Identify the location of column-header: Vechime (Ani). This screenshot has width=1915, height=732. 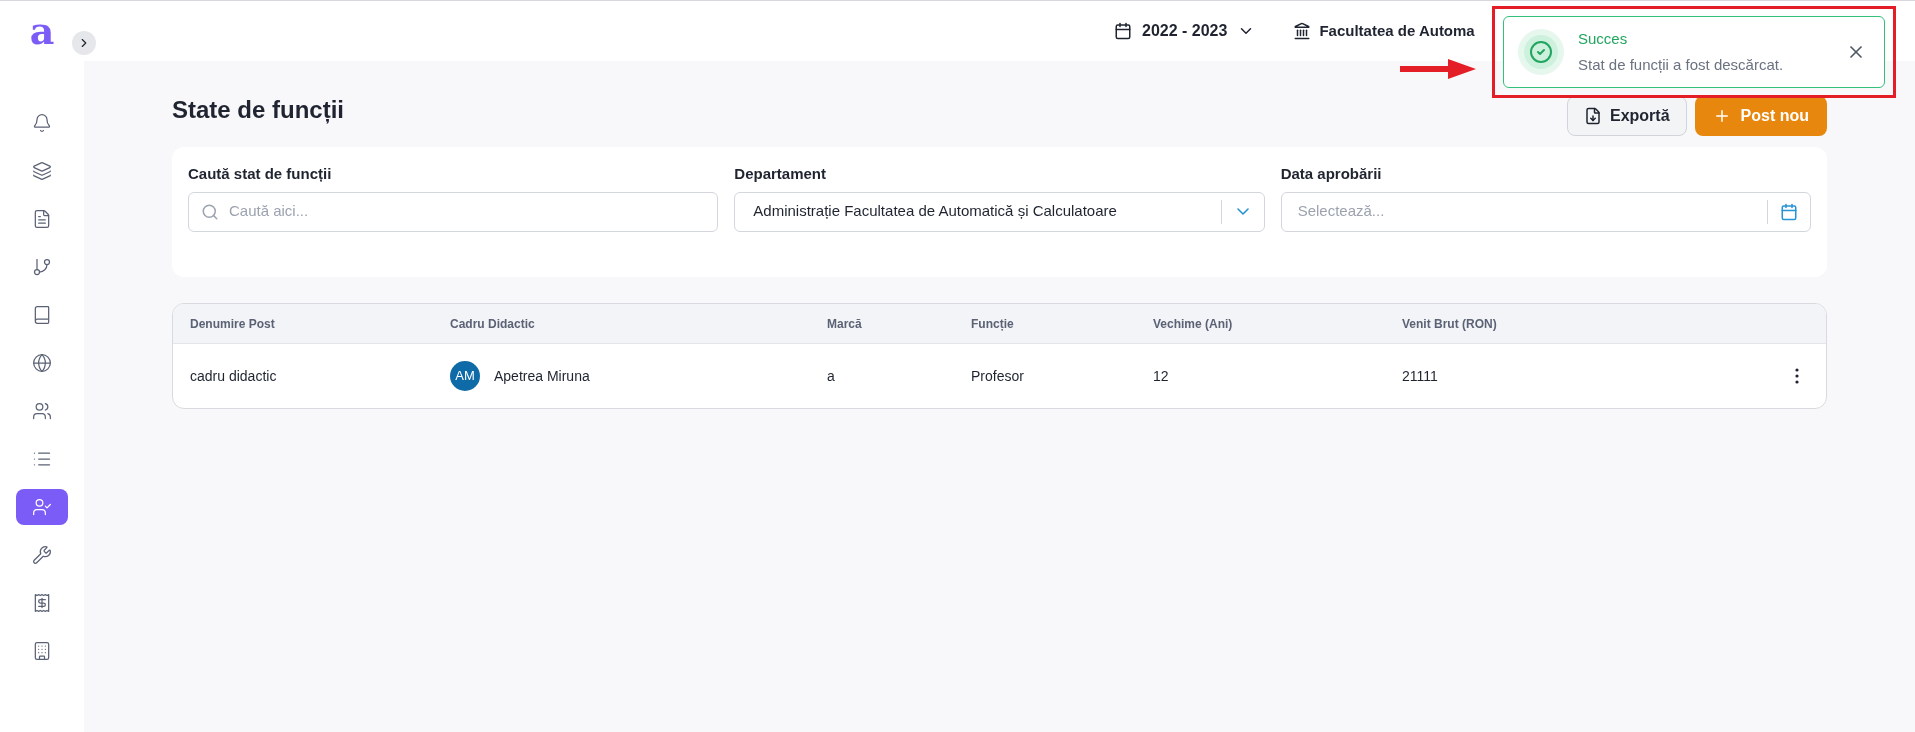
(1193, 324).